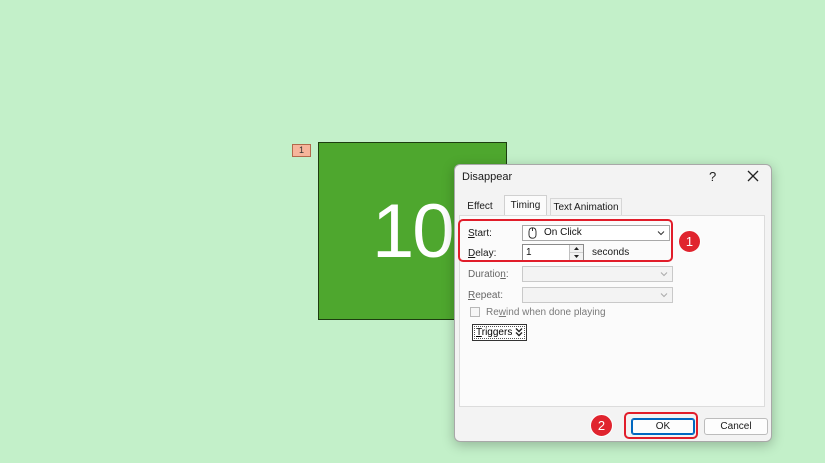 The height and width of the screenshot is (463, 825). I want to click on dialog-title: Disappear, so click(487, 177).